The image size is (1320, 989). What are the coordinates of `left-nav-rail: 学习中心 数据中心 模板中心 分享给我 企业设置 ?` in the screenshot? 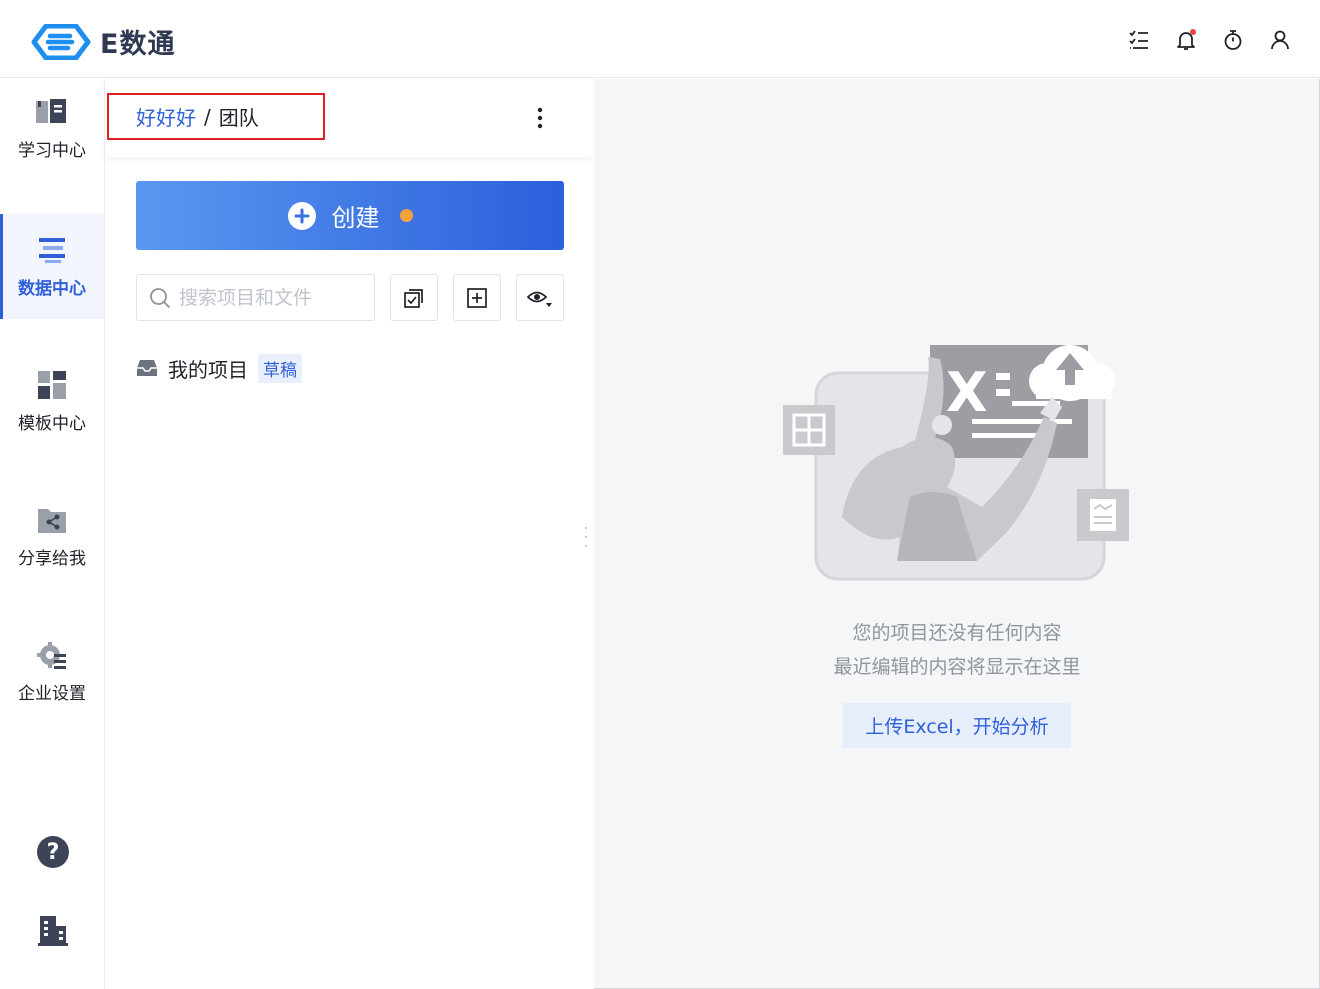 It's located at (52, 534).